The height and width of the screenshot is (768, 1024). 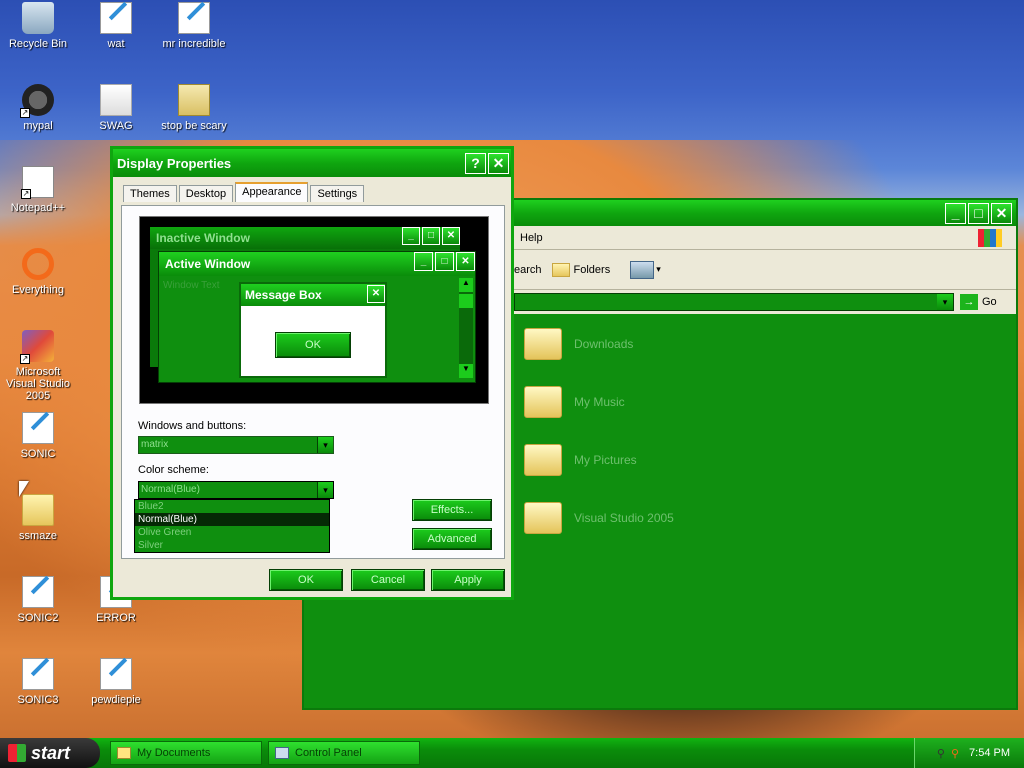 I want to click on ok-button: OK, so click(x=306, y=580).